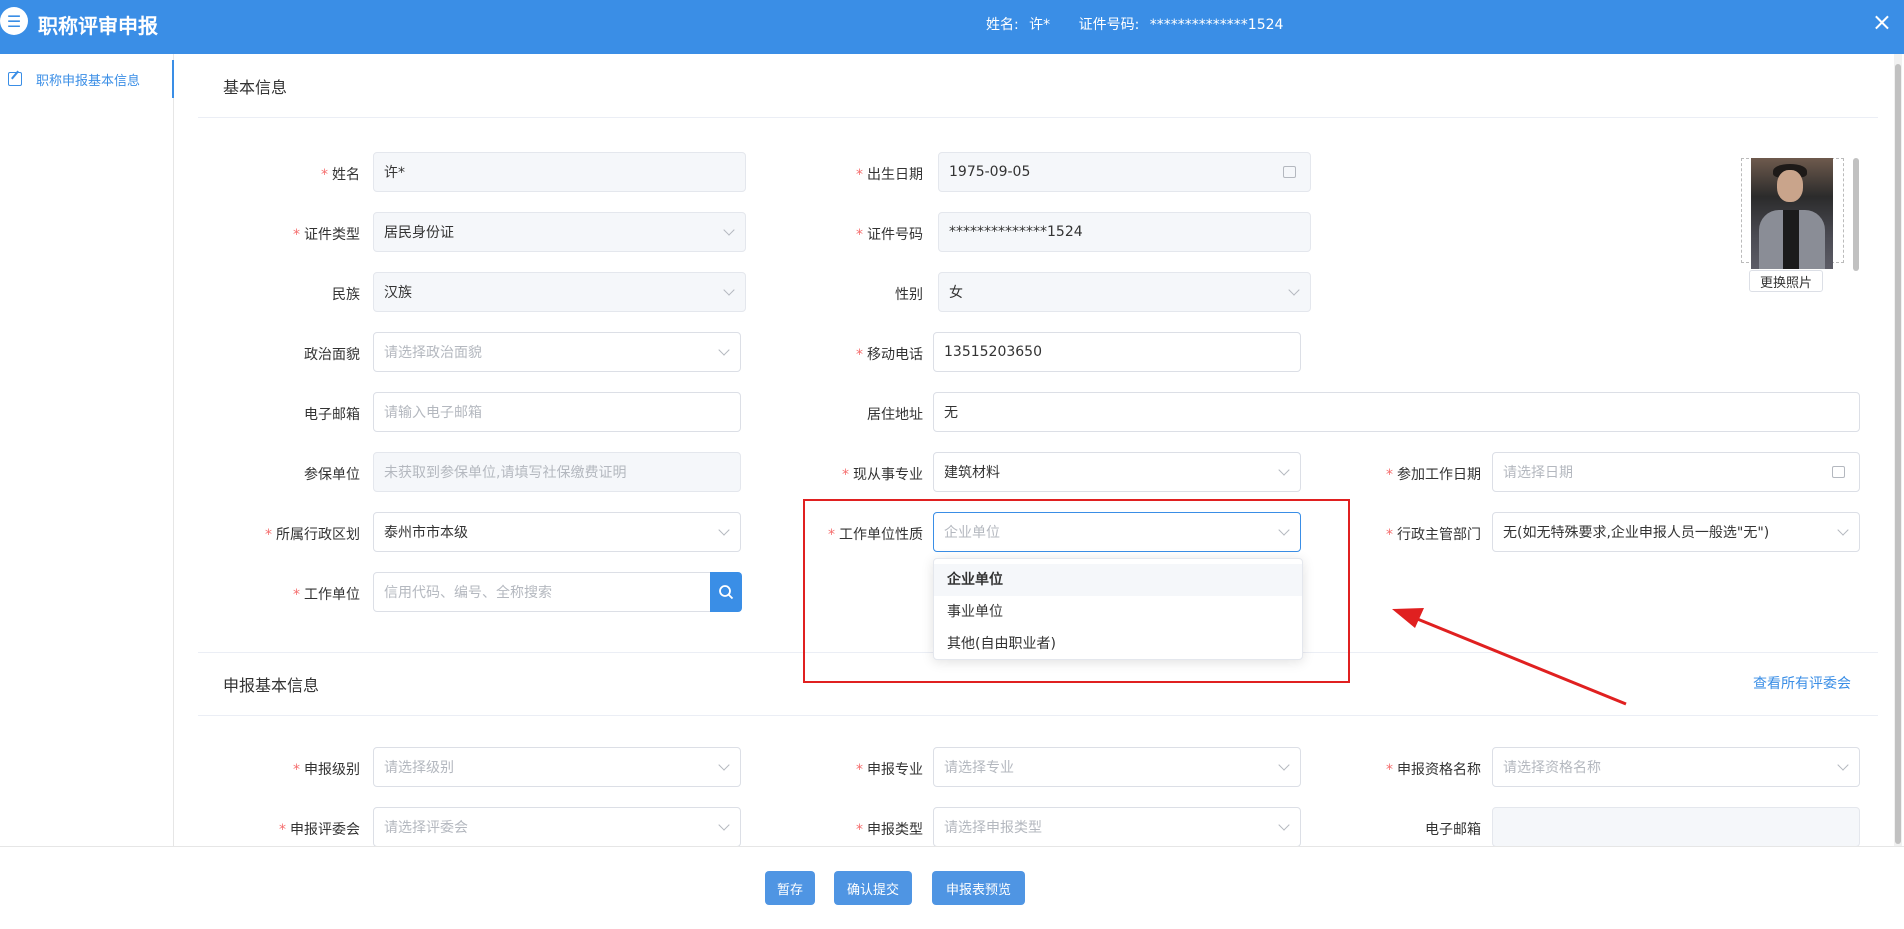 This screenshot has height=929, width=1904. Describe the element at coordinates (1117, 352) in the screenshot. I see `mobile-field: 13515203650` at that location.